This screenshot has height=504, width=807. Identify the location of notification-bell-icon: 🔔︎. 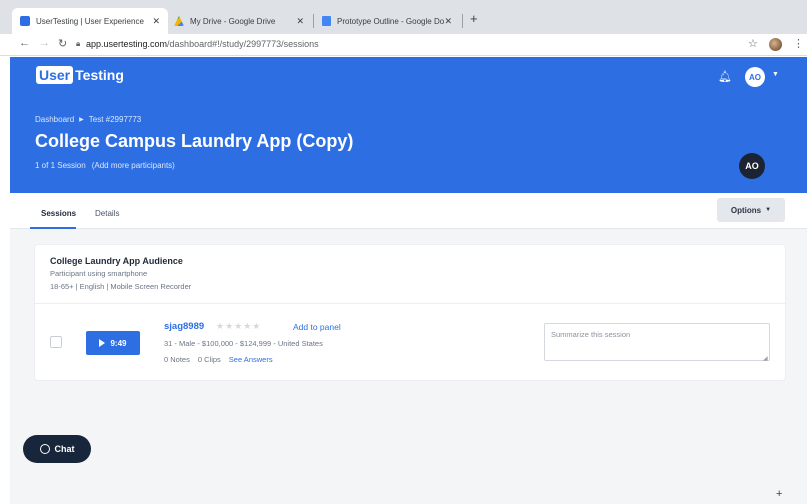
(725, 76).